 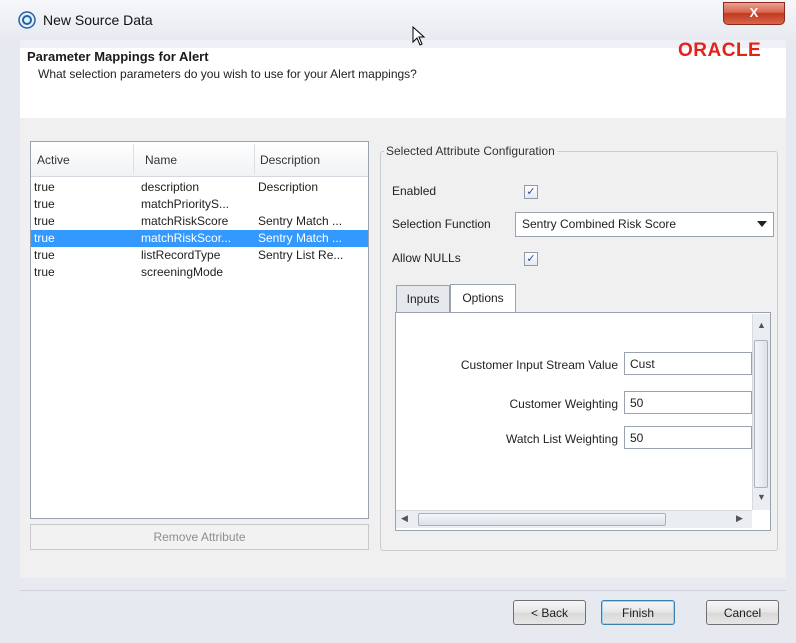 I want to click on group-title: Selected Attribute Configuration, so click(x=470, y=151).